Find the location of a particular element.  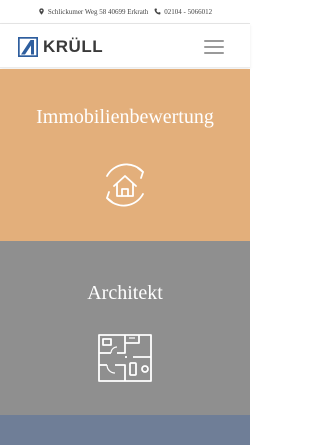

address-group: Schlickumer Weg 58 40699 Erkrath is located at coordinates (93, 12).